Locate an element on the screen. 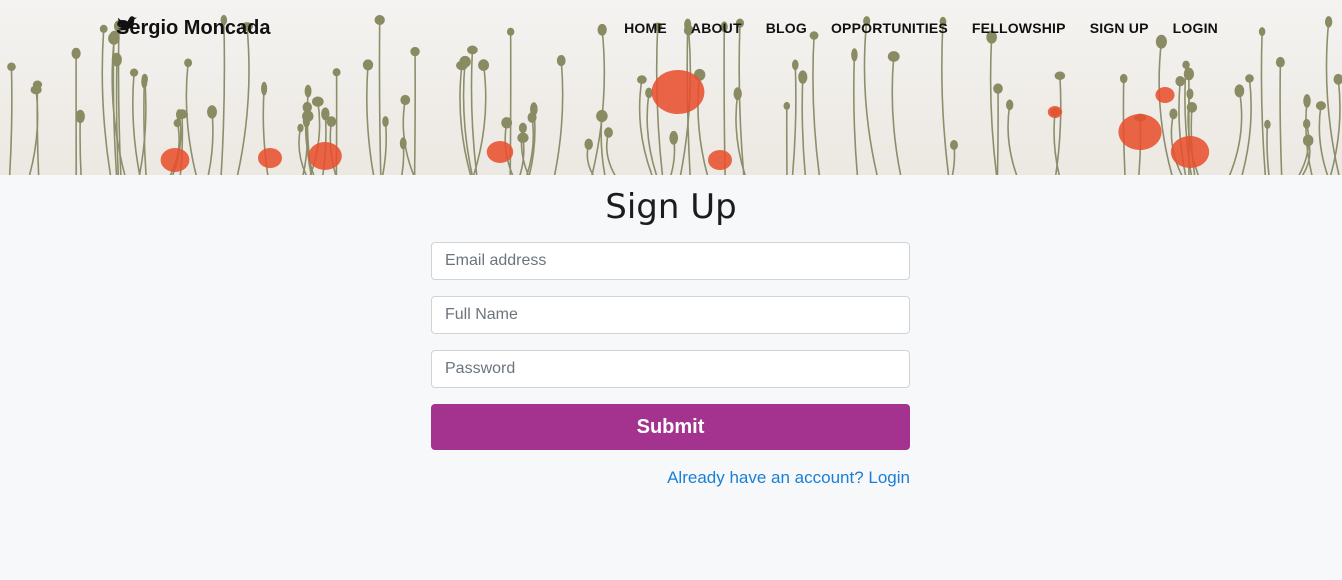 This screenshot has height=580, width=1342. brand-name: Sergio Moncada is located at coordinates (193, 27).